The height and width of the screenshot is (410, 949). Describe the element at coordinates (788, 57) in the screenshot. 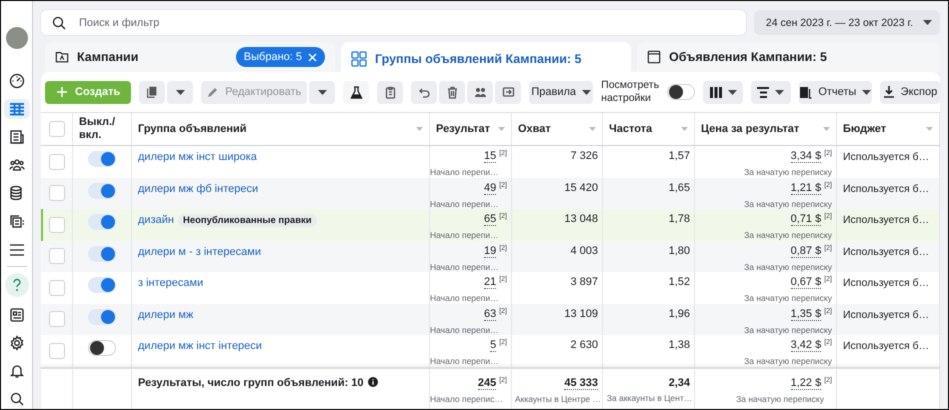

I see `tab: Объявления Кампании: 5` at that location.